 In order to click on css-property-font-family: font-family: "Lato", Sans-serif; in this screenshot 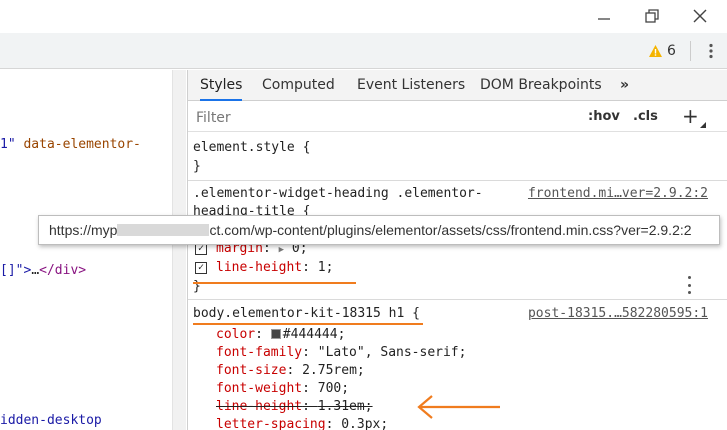, I will do `click(341, 352)`.